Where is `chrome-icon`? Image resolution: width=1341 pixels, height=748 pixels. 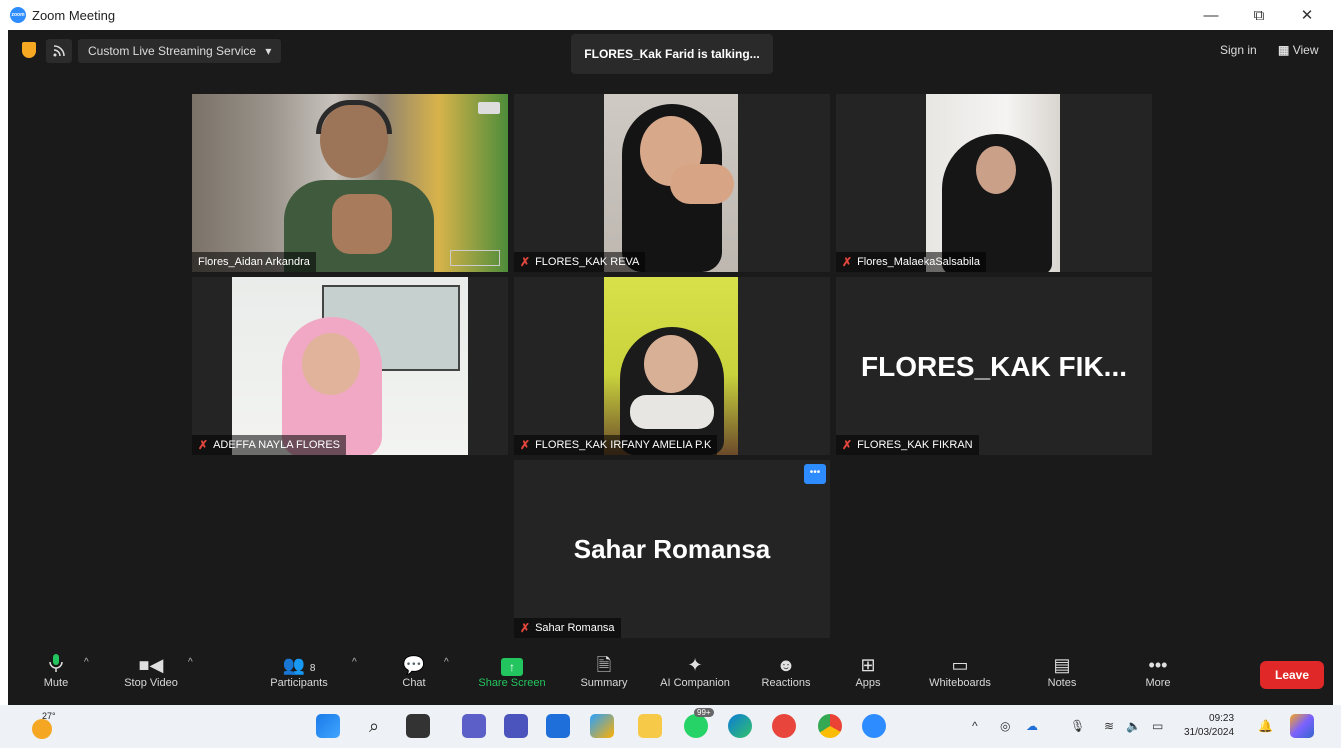 chrome-icon is located at coordinates (830, 726).